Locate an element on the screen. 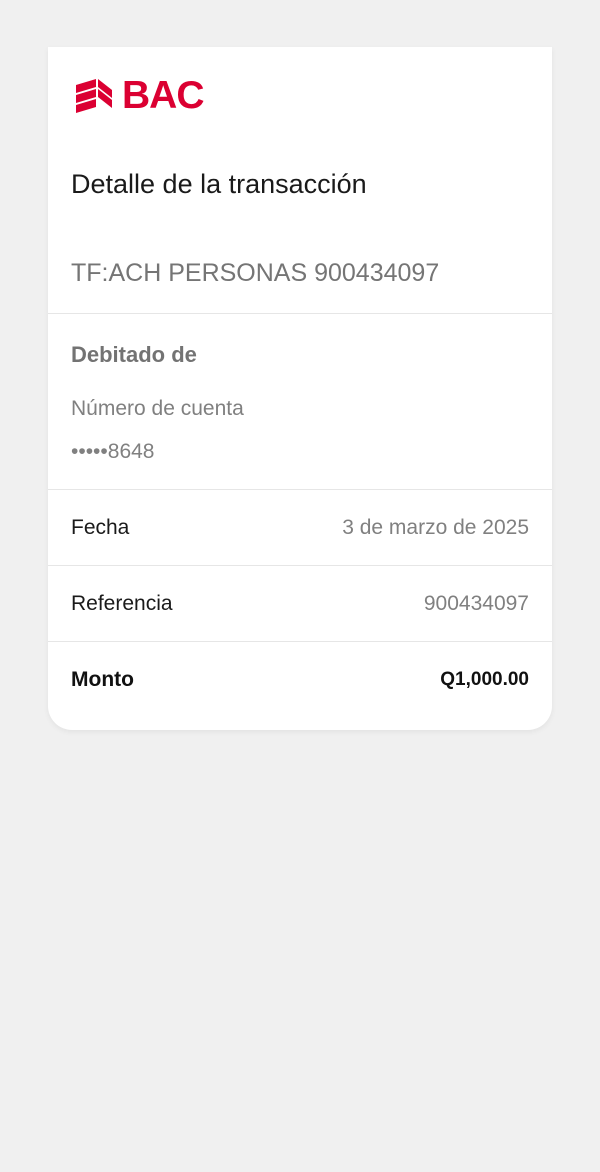 The width and height of the screenshot is (600, 1172). divider is located at coordinates (300, 313).